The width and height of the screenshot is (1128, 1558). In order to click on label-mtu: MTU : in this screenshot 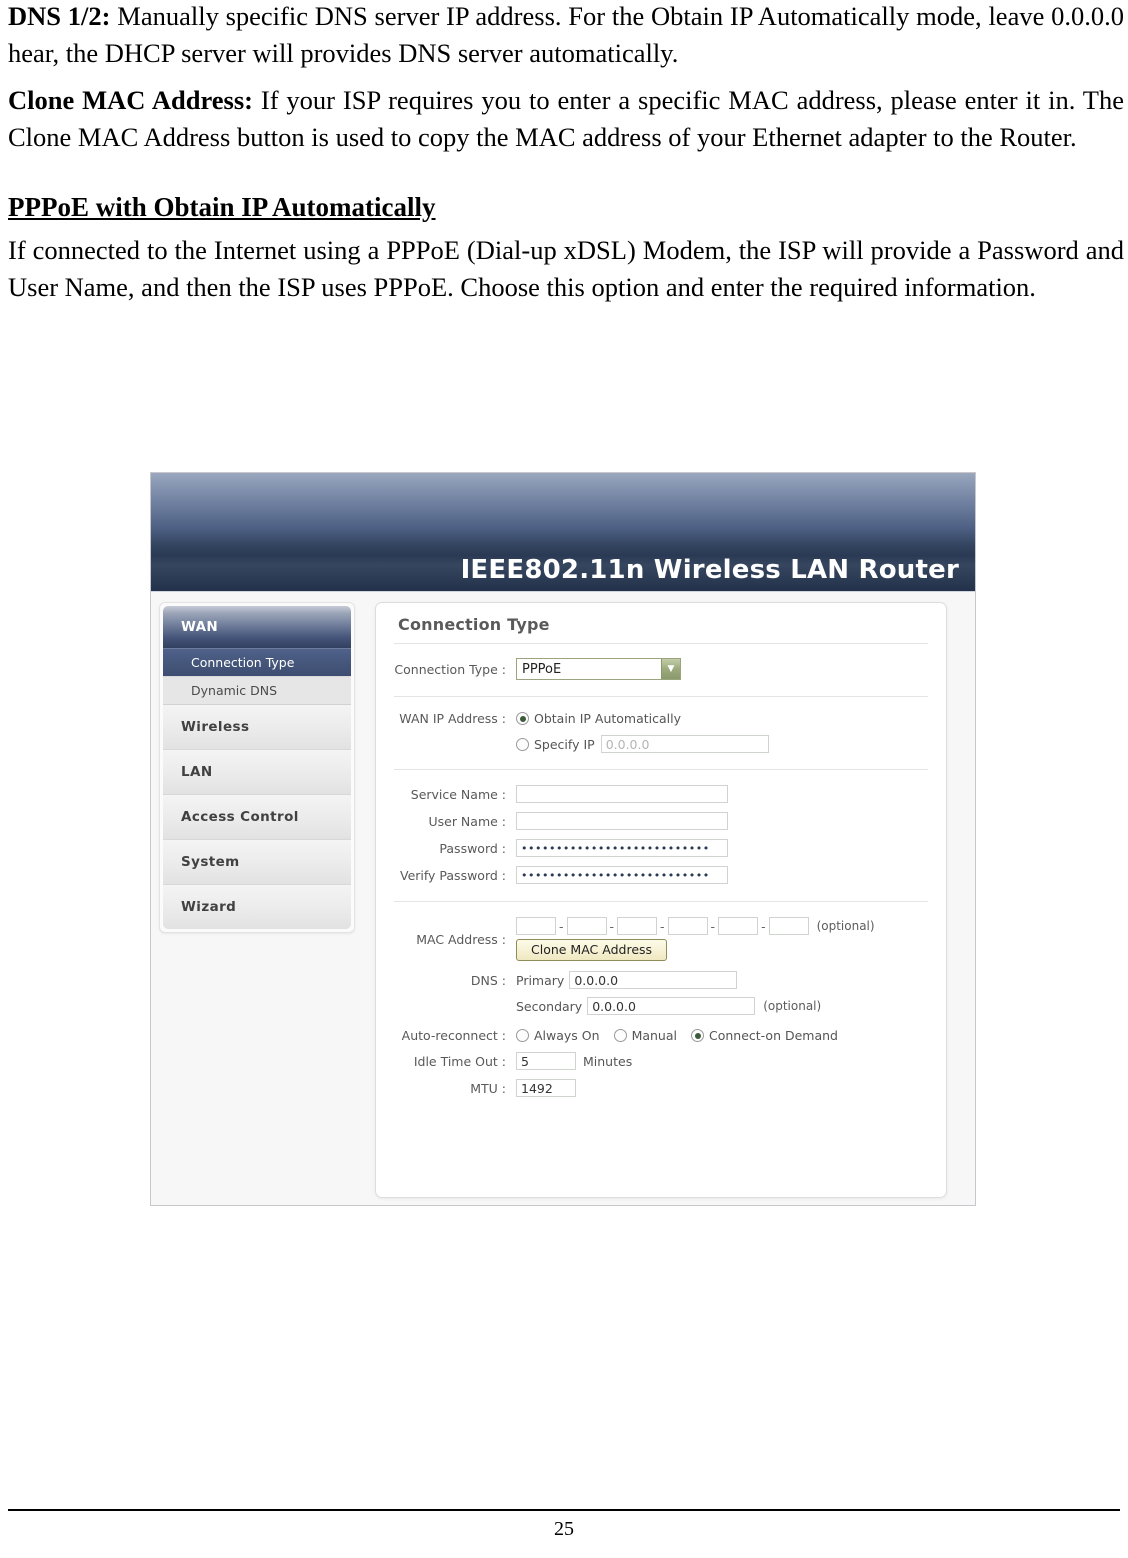, I will do `click(488, 1088)`.